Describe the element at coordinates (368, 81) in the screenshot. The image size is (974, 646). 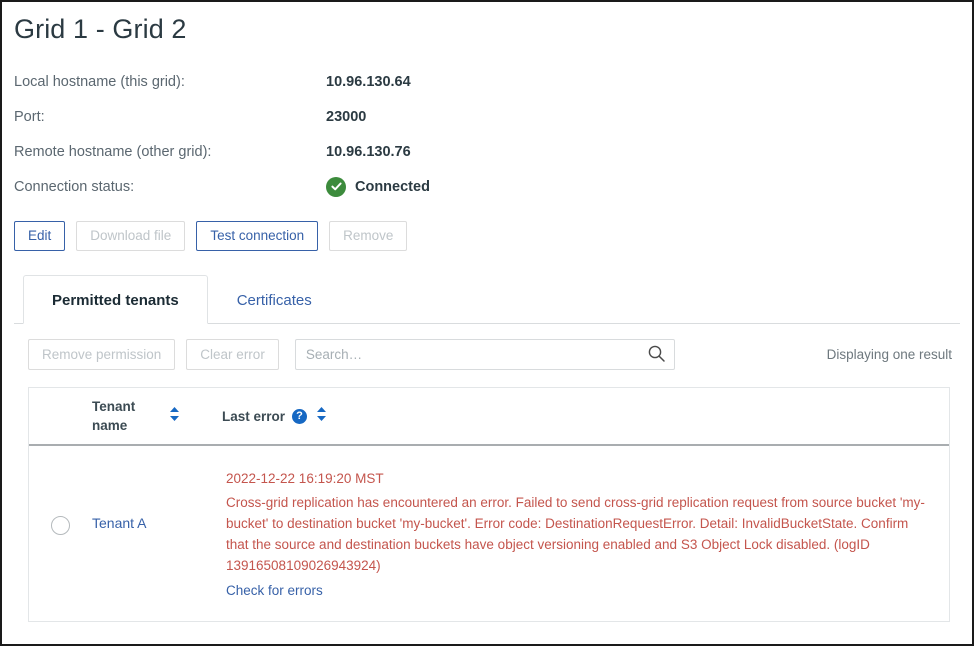
I see `detail-value: 10.96.130.64` at that location.